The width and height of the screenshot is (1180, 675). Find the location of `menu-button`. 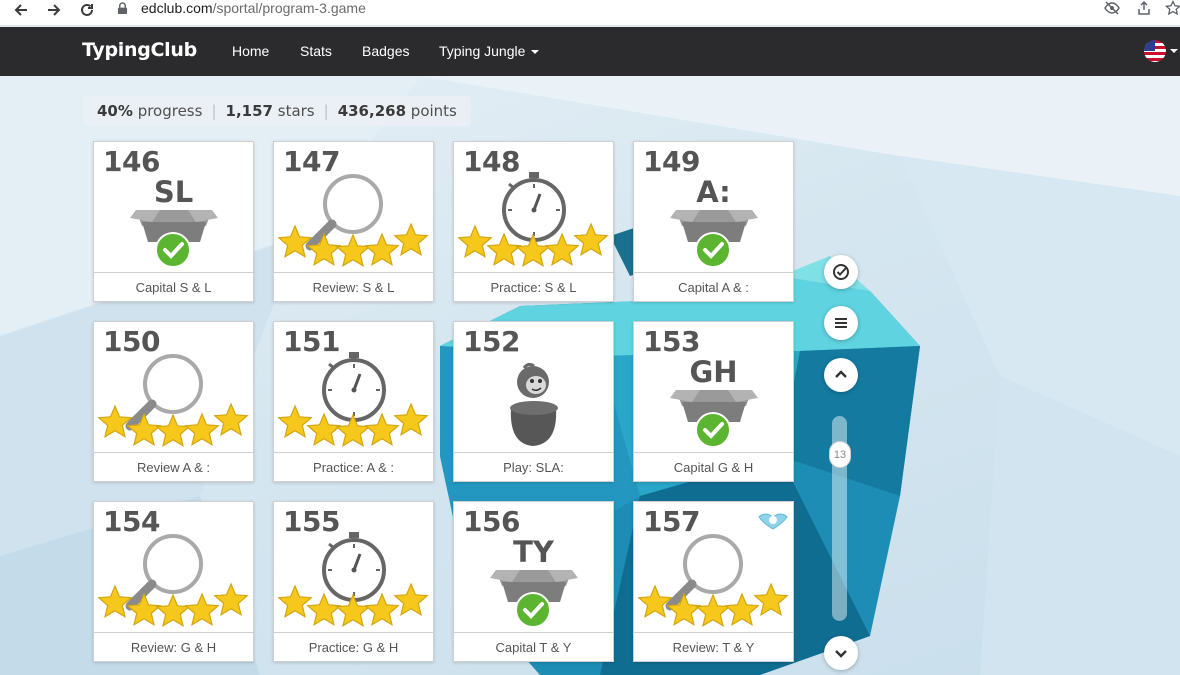

menu-button is located at coordinates (841, 323).